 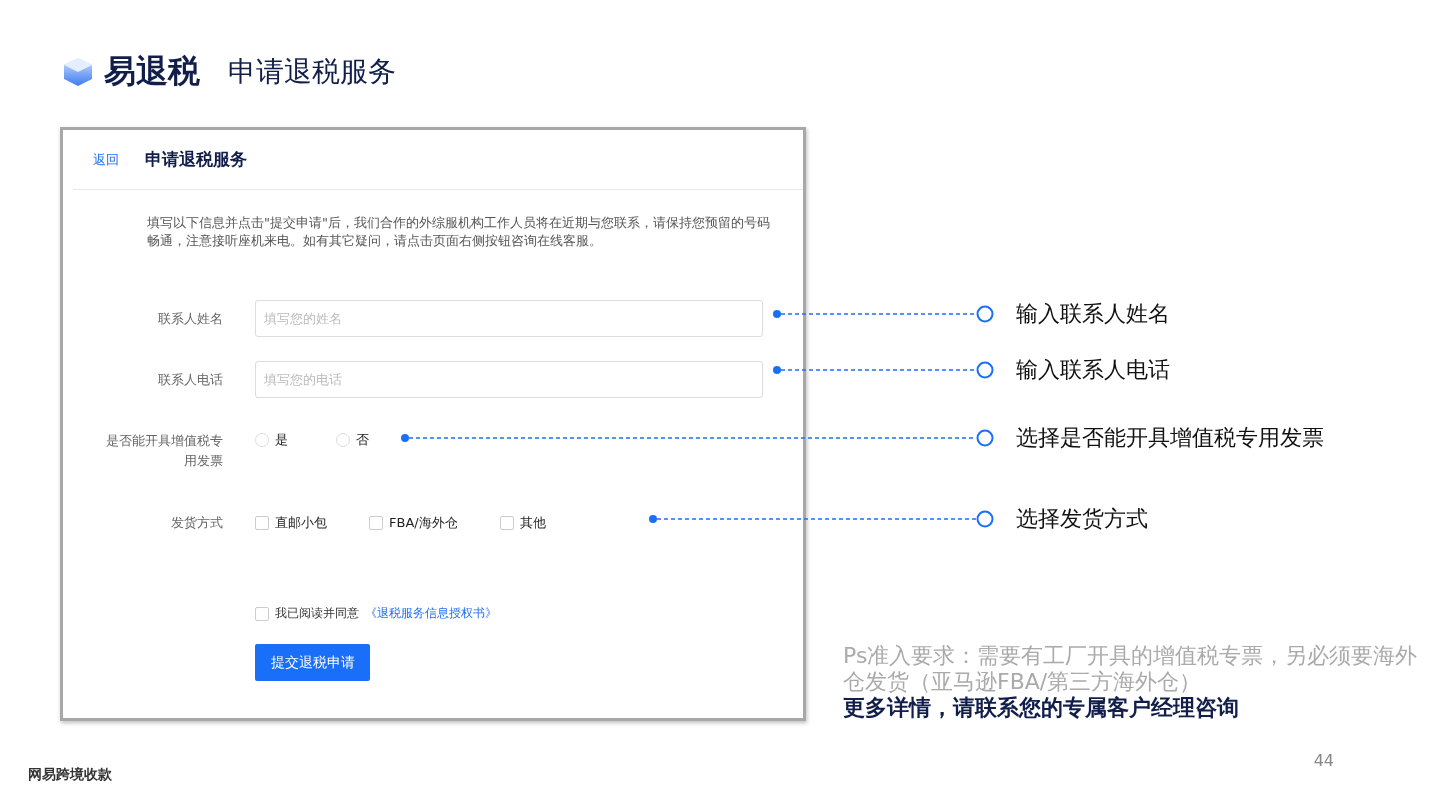 What do you see at coordinates (413, 523) in the screenshot?
I see `checkbox-option: FBA/海外仓` at bounding box center [413, 523].